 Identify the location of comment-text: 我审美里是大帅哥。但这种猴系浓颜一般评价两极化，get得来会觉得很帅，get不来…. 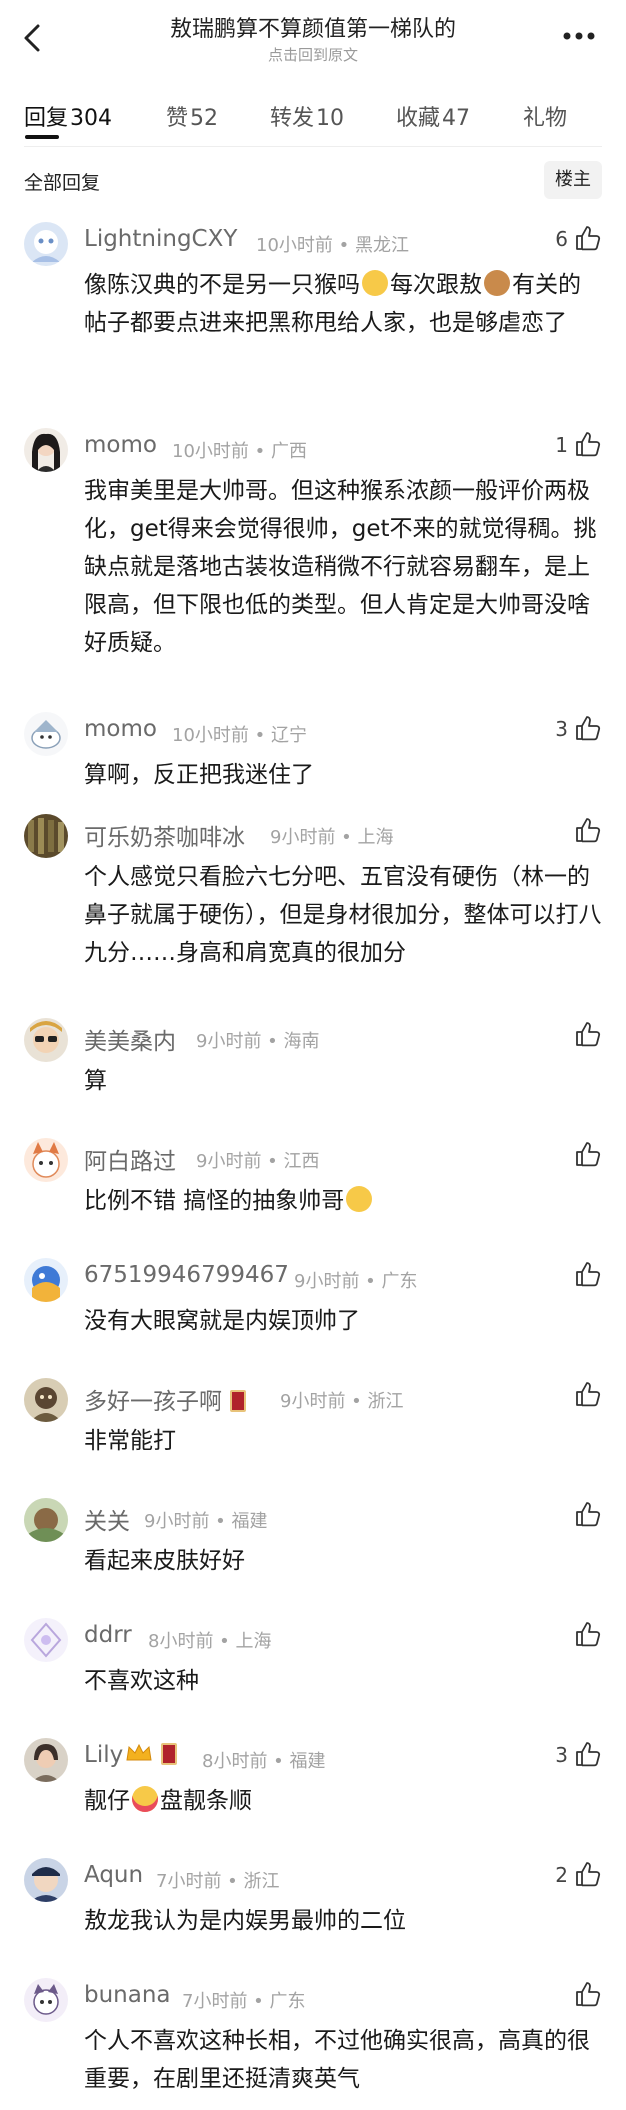
(340, 567).